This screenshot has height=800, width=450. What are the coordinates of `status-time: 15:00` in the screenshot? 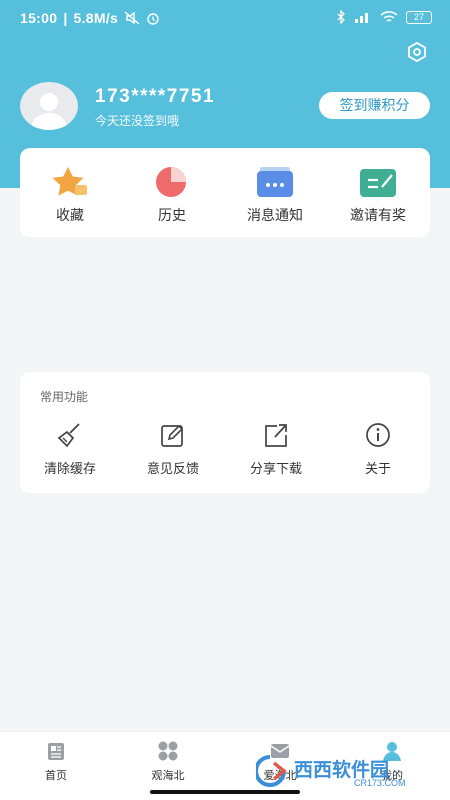 It's located at (39, 18).